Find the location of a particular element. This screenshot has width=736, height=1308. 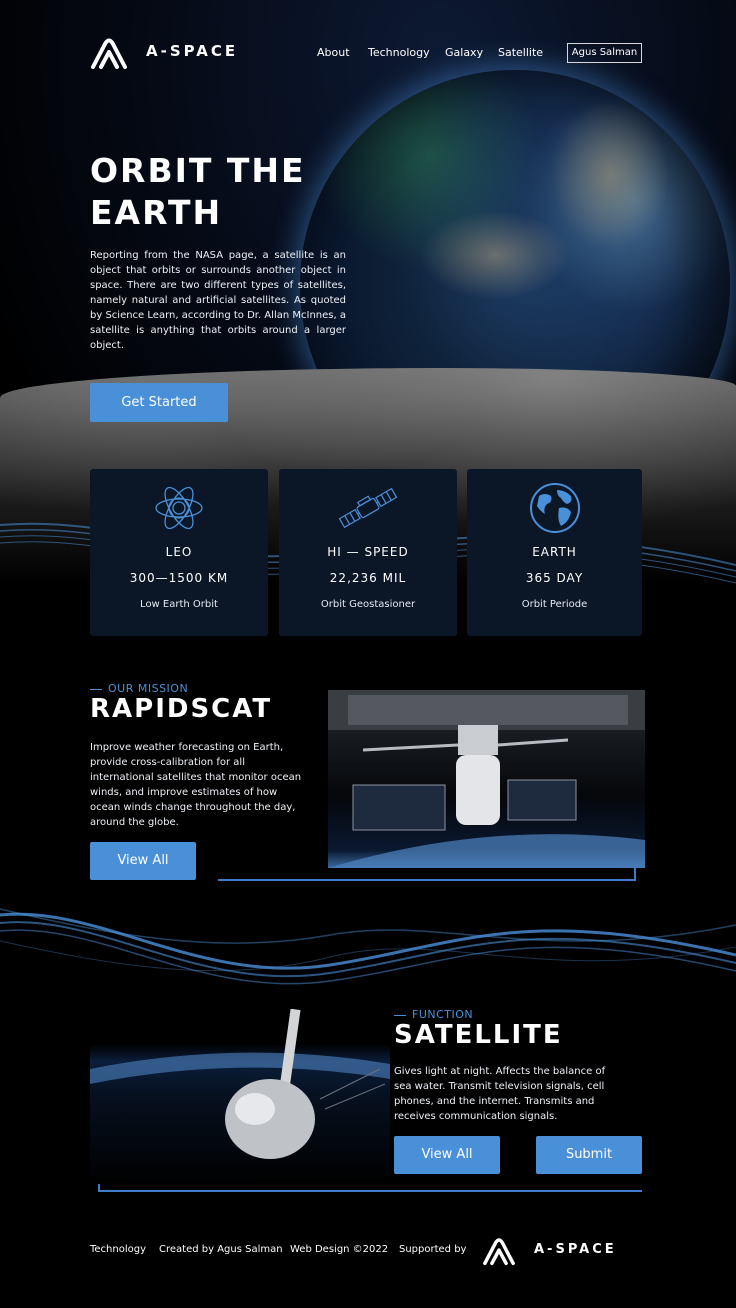

stat-caption: Low Earth Orbit is located at coordinates (179, 604).